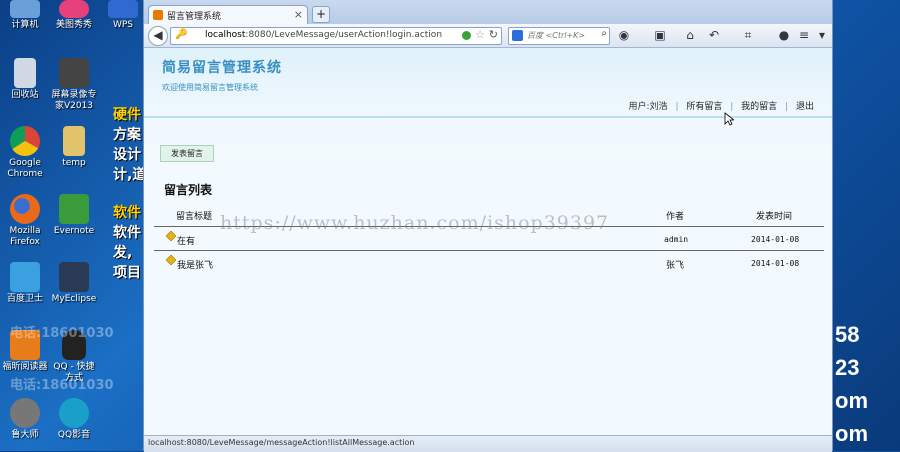 This screenshot has width=900, height=452. I want to click on site-title: 简易留言管理系统, so click(222, 68).